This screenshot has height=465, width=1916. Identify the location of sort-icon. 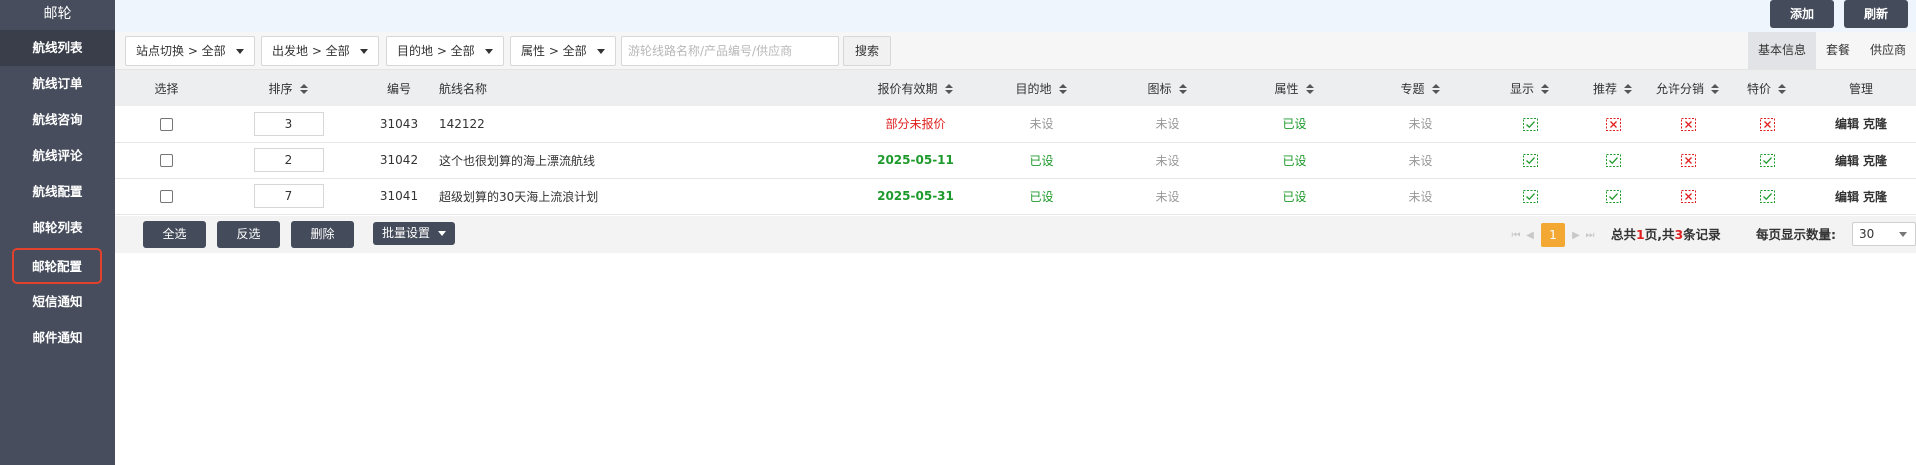
(1063, 89).